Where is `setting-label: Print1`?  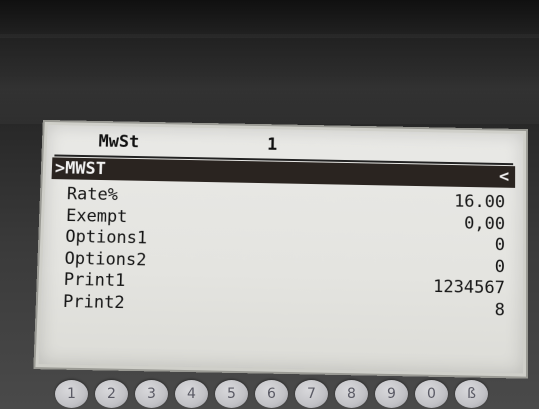
setting-label: Print1 is located at coordinates (94, 280).